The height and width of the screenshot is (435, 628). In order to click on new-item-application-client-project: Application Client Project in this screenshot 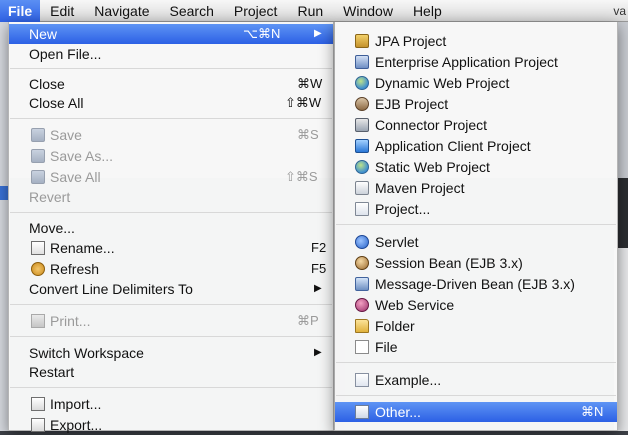, I will do `click(476, 146)`.